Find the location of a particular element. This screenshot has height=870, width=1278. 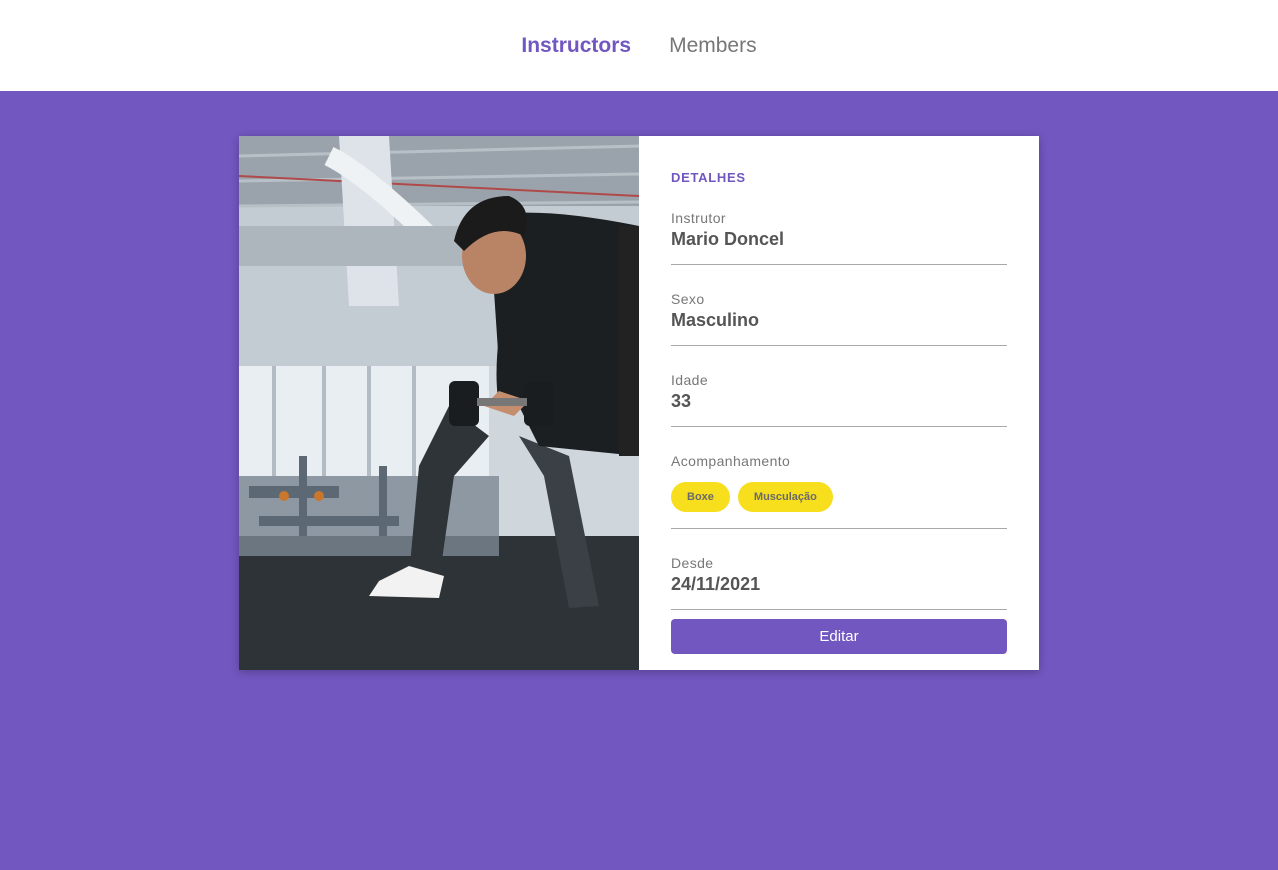

top-nav: Instructors Members is located at coordinates (639, 45).